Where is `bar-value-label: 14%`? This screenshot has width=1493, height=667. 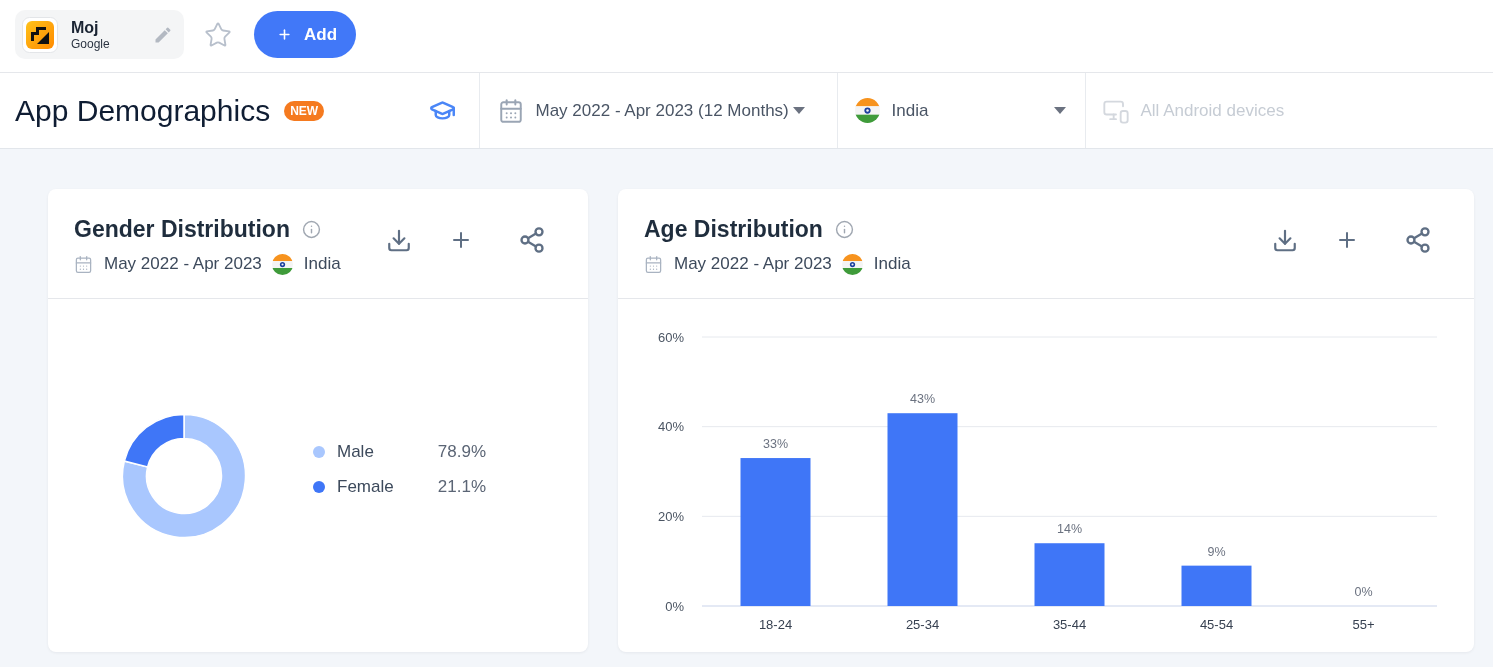
bar-value-label: 14% is located at coordinates (1069, 529).